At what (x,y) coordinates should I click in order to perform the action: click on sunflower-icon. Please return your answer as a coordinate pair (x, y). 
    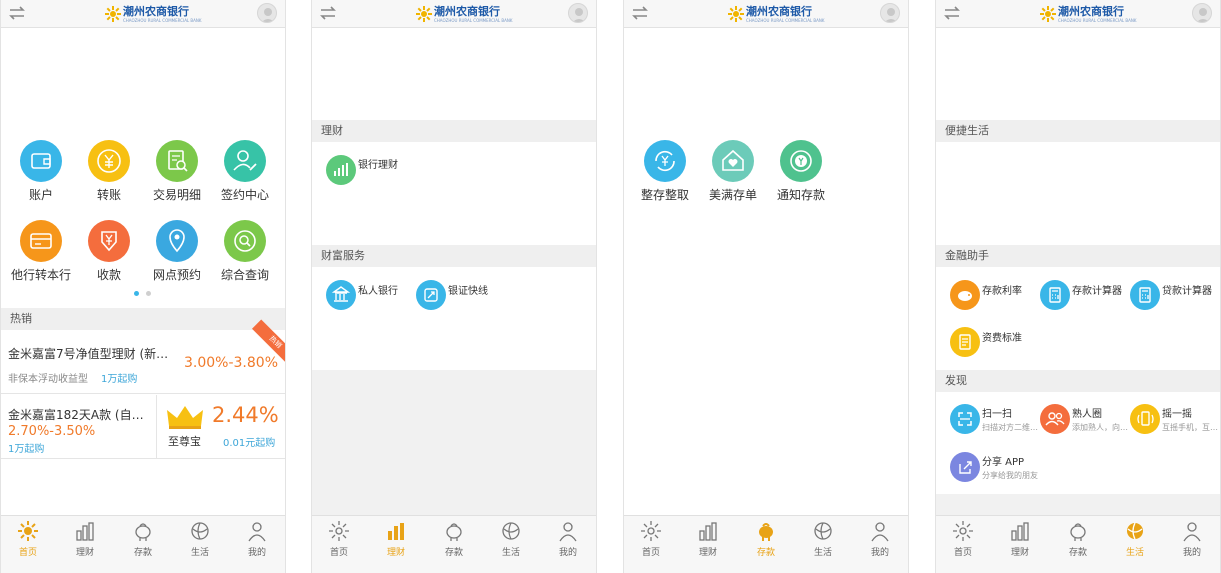
    Looking at the image, I should click on (963, 531).